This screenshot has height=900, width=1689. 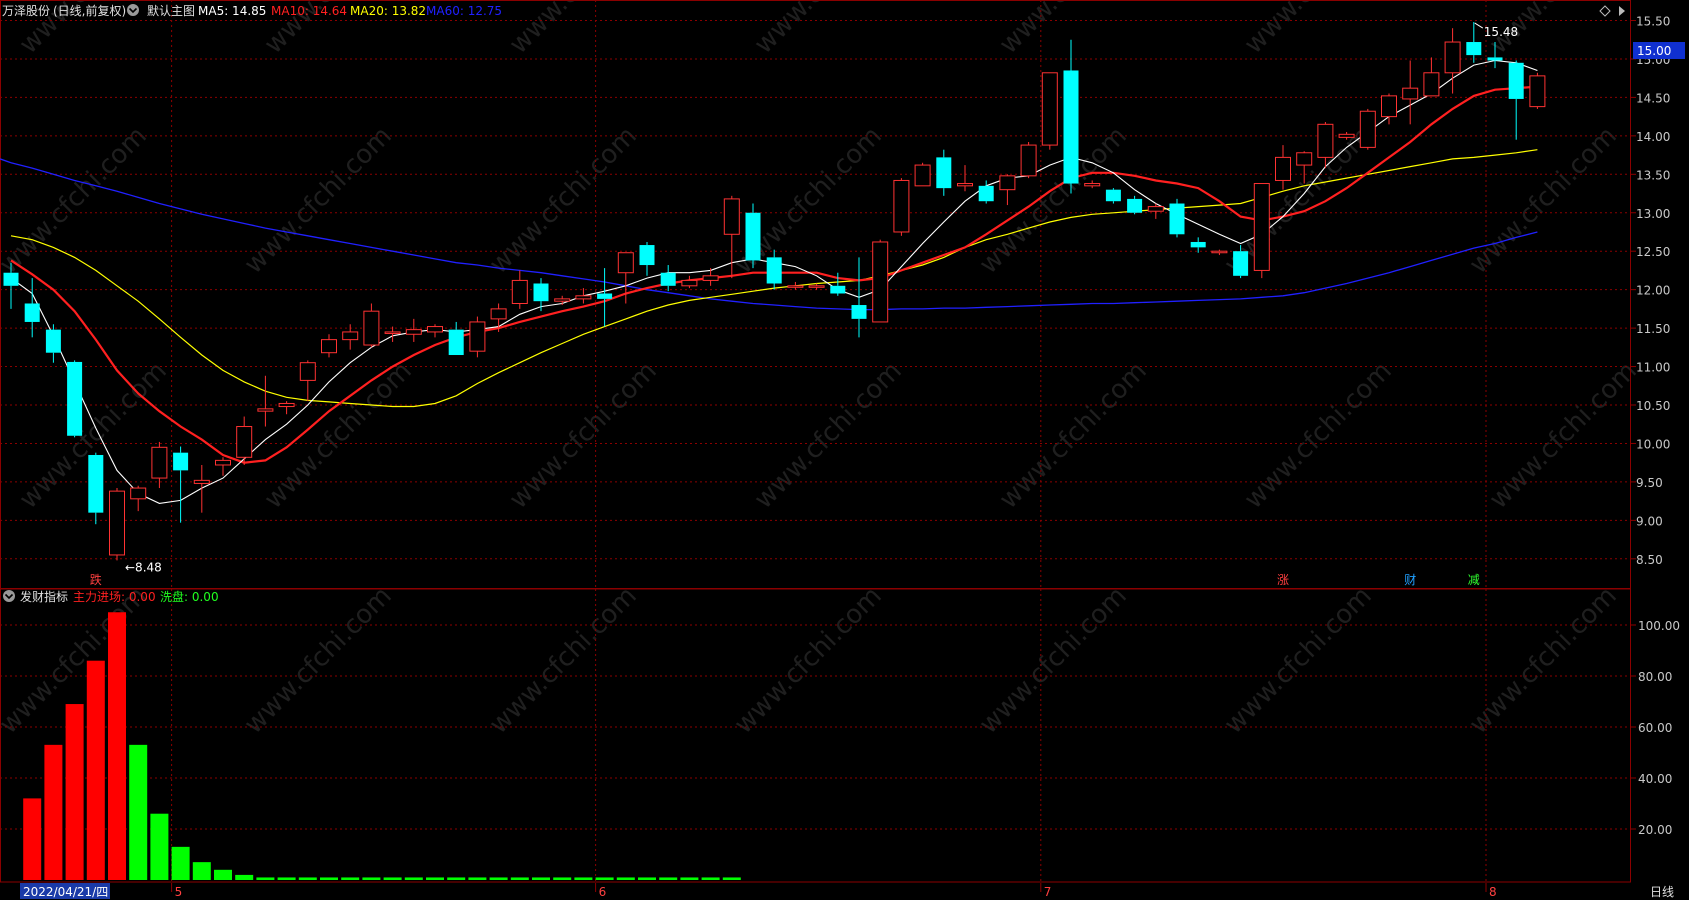 I want to click on current-price: 15.00, so click(x=1654, y=51).